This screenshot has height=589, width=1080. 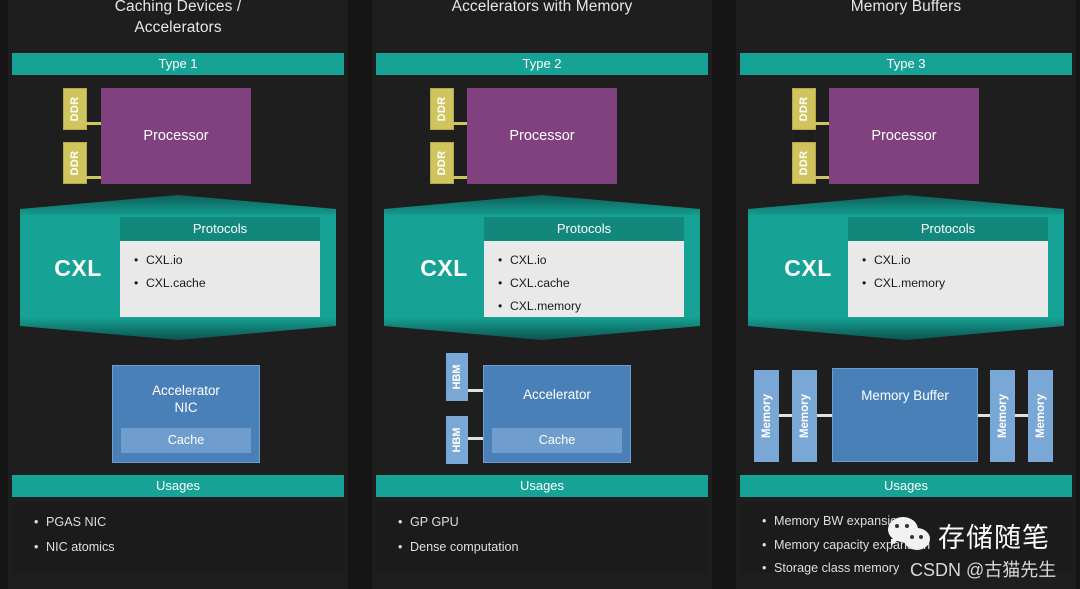 What do you see at coordinates (178, 64) in the screenshot?
I see `type-banner-1: Type 1` at bounding box center [178, 64].